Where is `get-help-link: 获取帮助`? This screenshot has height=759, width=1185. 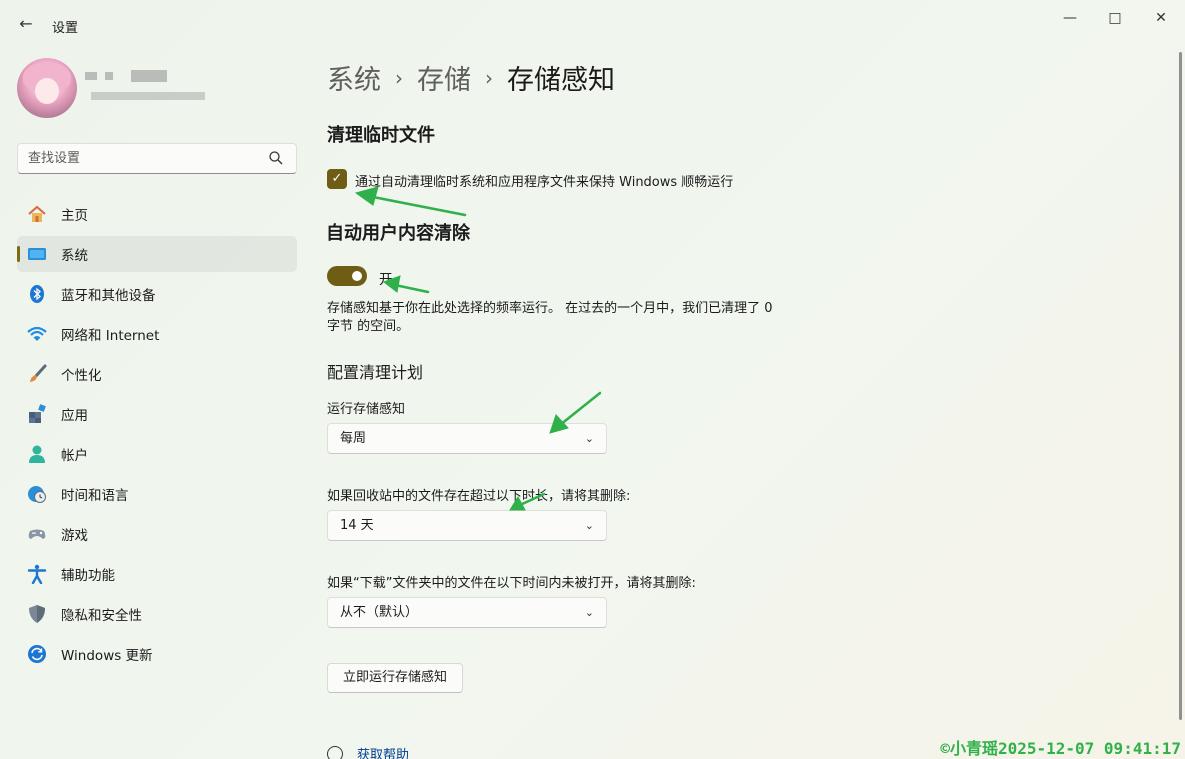 get-help-link: 获取帮助 is located at coordinates (368, 751).